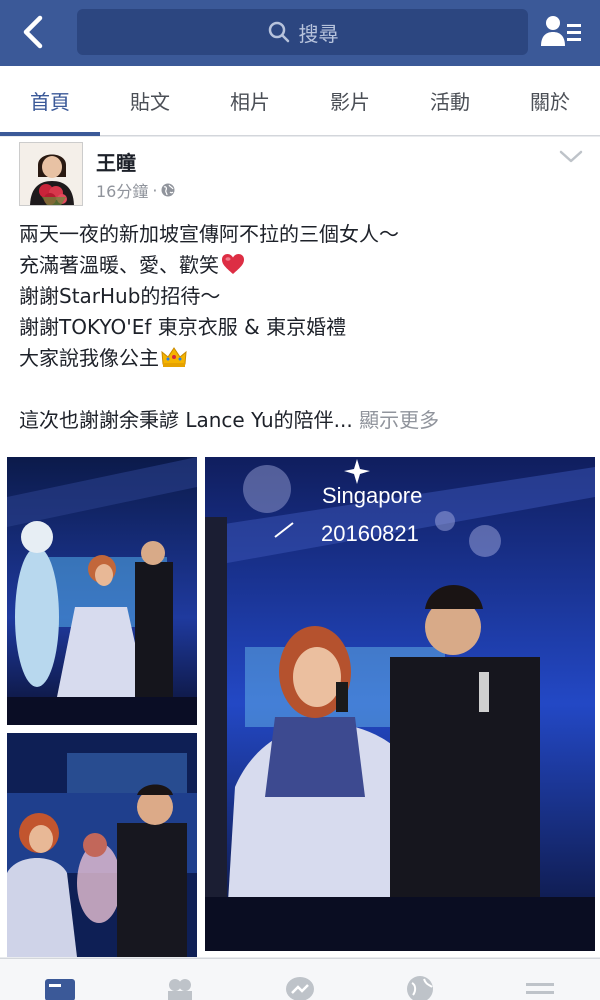  I want to click on post-meta: 16分鐘 ·, so click(135, 190).